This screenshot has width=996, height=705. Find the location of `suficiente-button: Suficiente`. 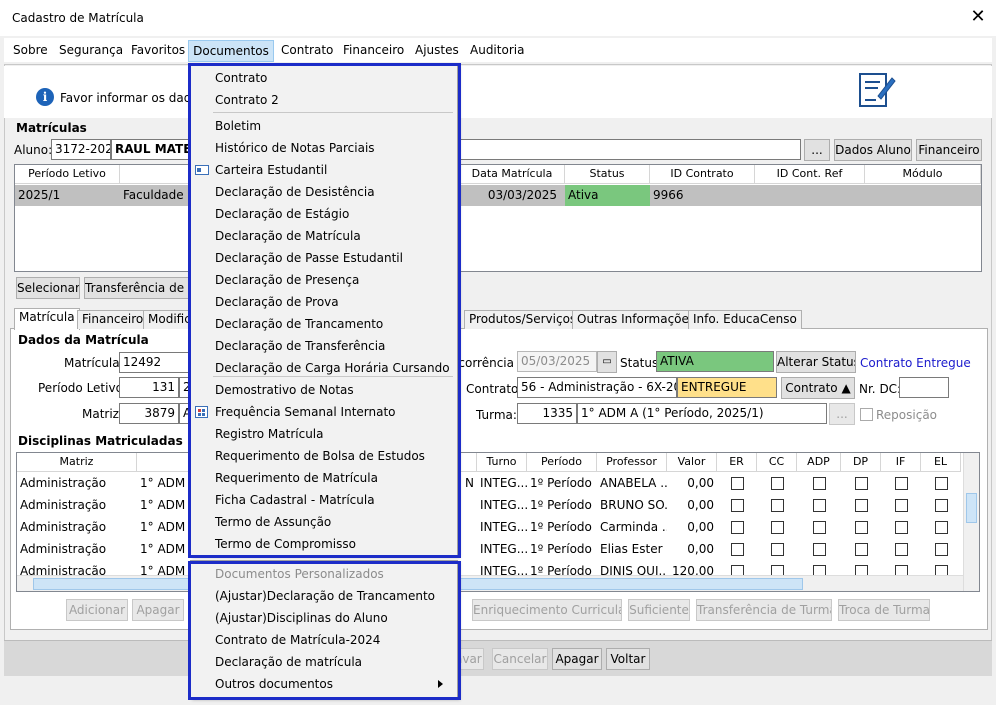

suficiente-button: Suficiente is located at coordinates (659, 610).